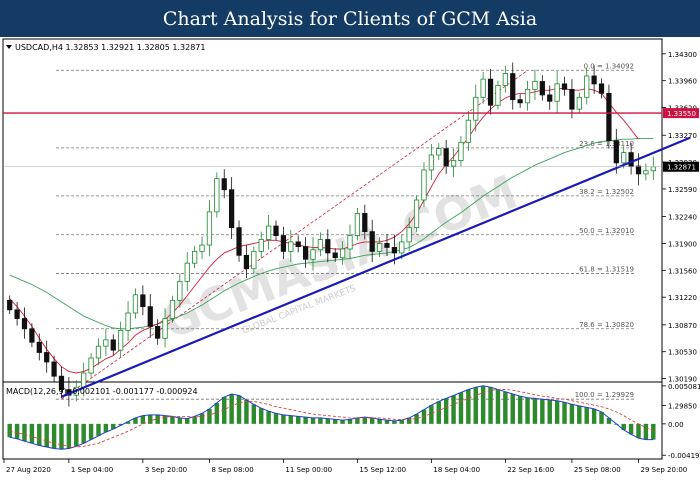 Image resolution: width=700 pixels, height=500 pixels. What do you see at coordinates (456, 470) in the screenshot?
I see `x-tick-label: 18 Sep 04:00` at bounding box center [456, 470].